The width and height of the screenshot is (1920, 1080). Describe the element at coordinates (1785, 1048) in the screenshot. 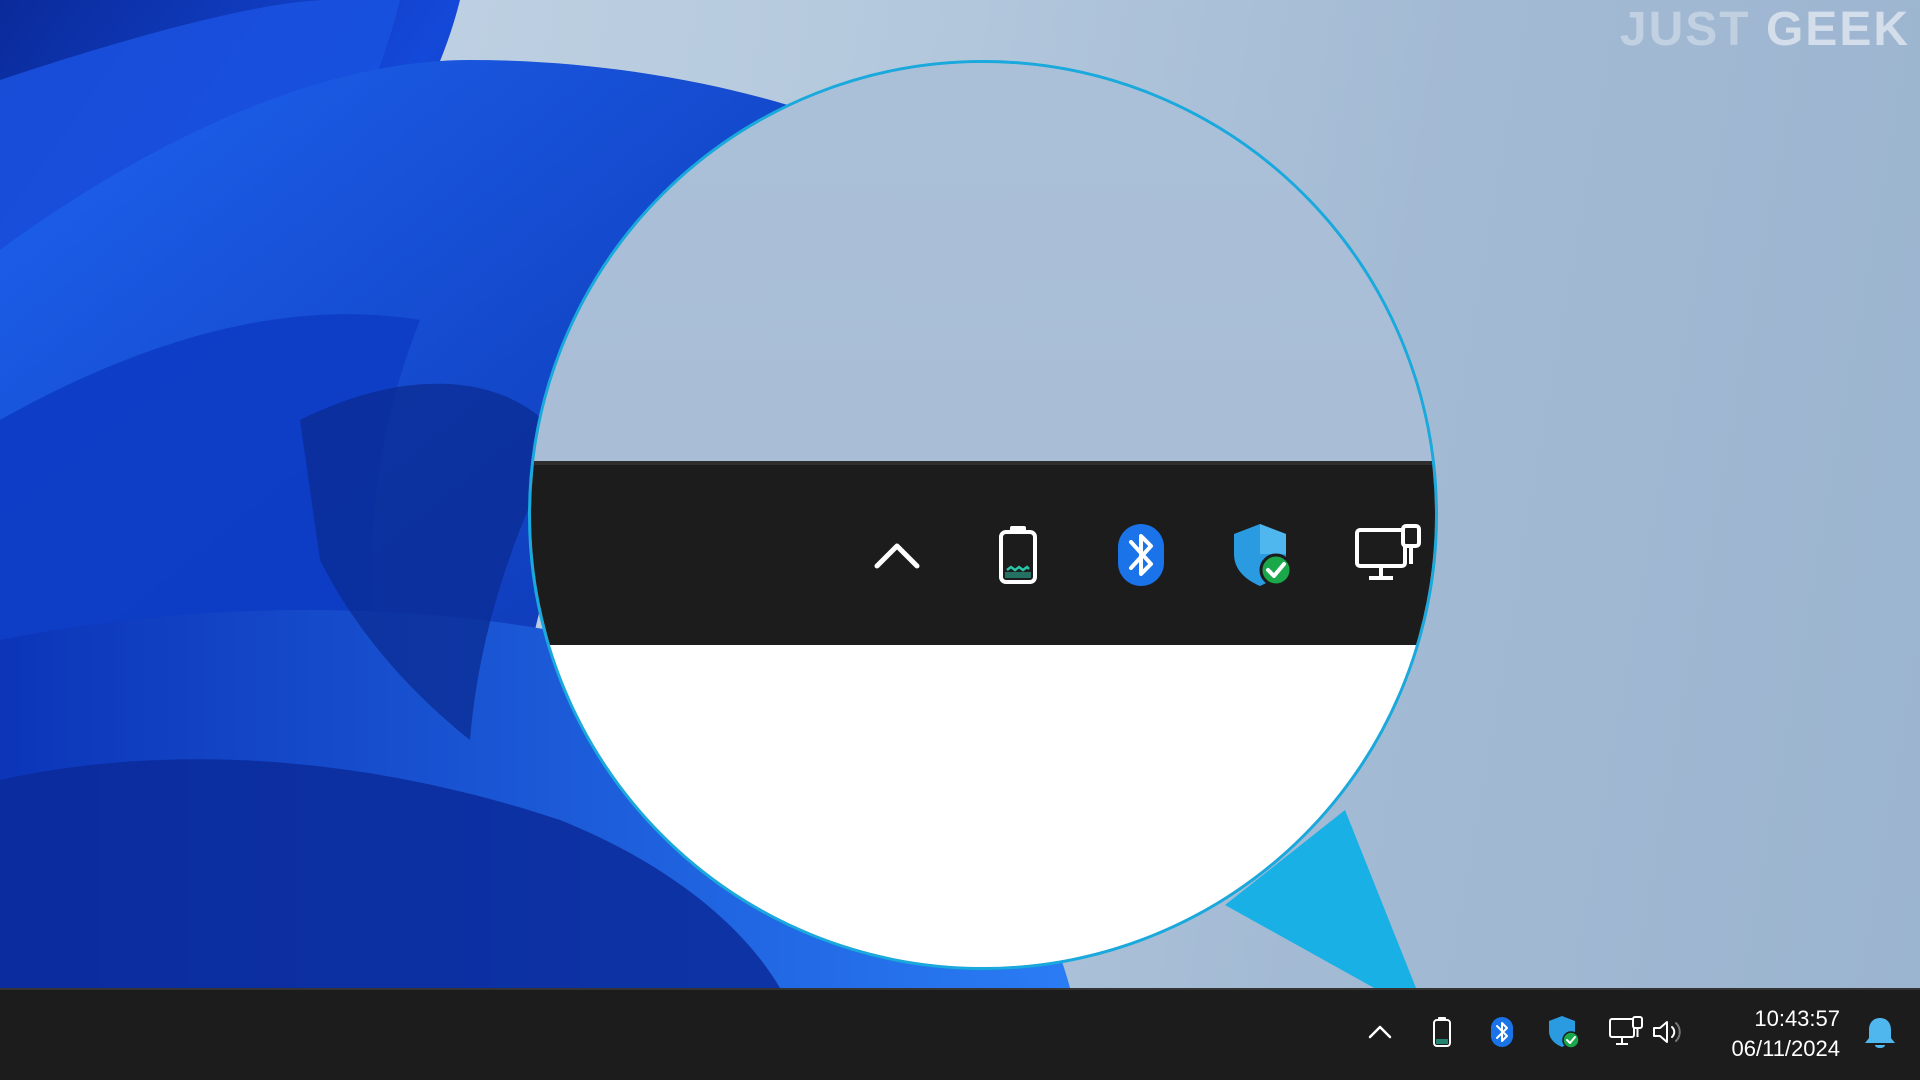

I see `clock-date: 06/11/2024` at that location.